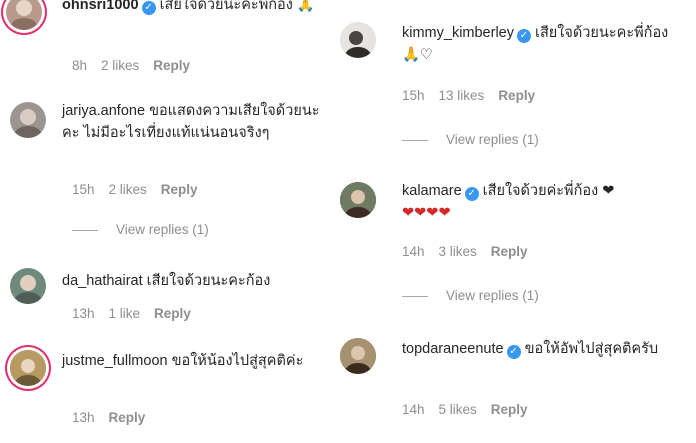  I want to click on comment-body: da_hathairat เสียใจด้วยนะคะก้อง, so click(194, 281).